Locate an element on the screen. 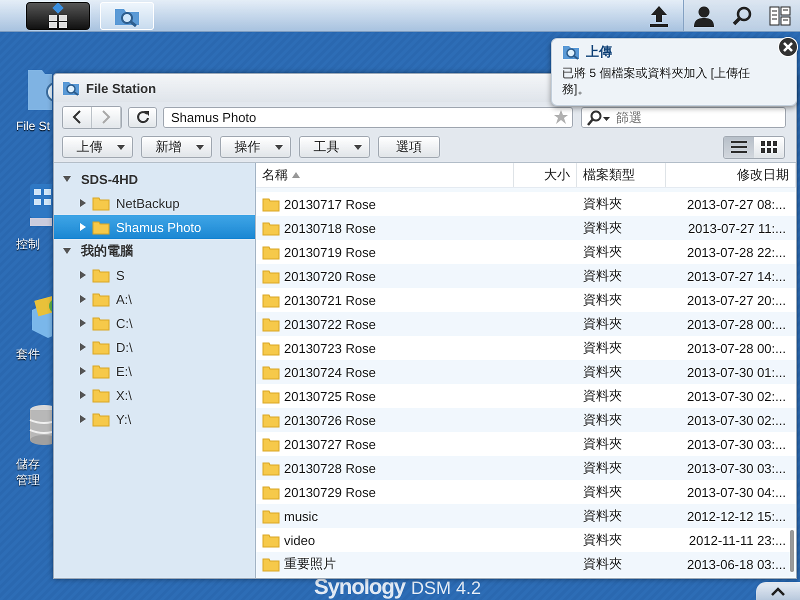  toolbar-button: 選項 is located at coordinates (409, 147).